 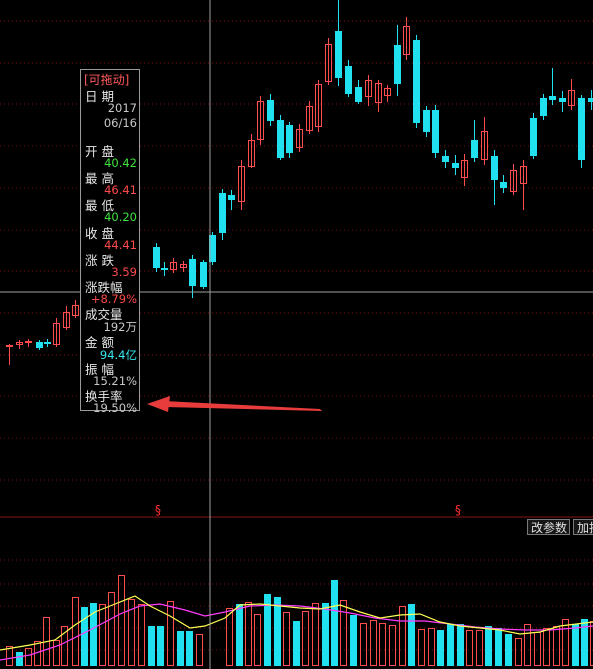 I want to click on edit-params-button: 改参数, so click(x=548, y=527).